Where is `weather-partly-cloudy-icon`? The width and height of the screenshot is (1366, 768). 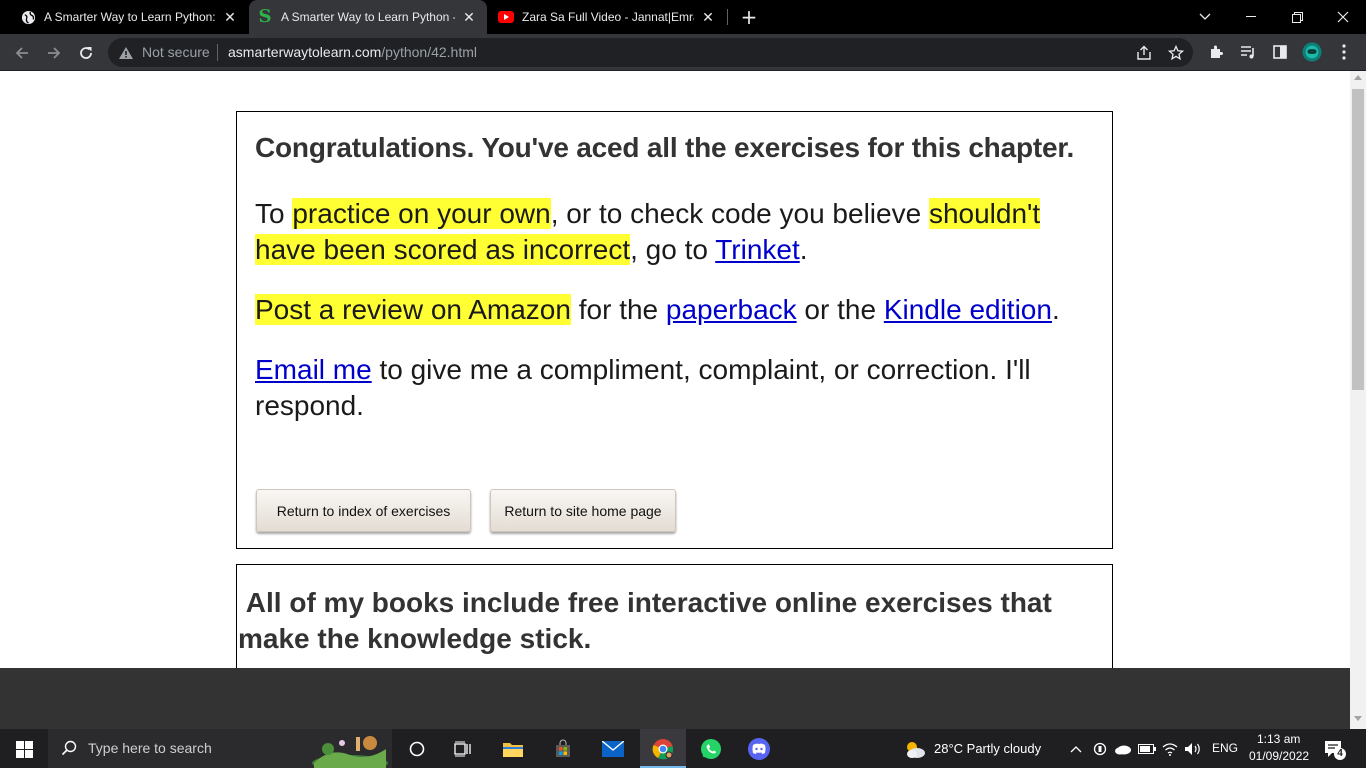 weather-partly-cloudy-icon is located at coordinates (915, 749).